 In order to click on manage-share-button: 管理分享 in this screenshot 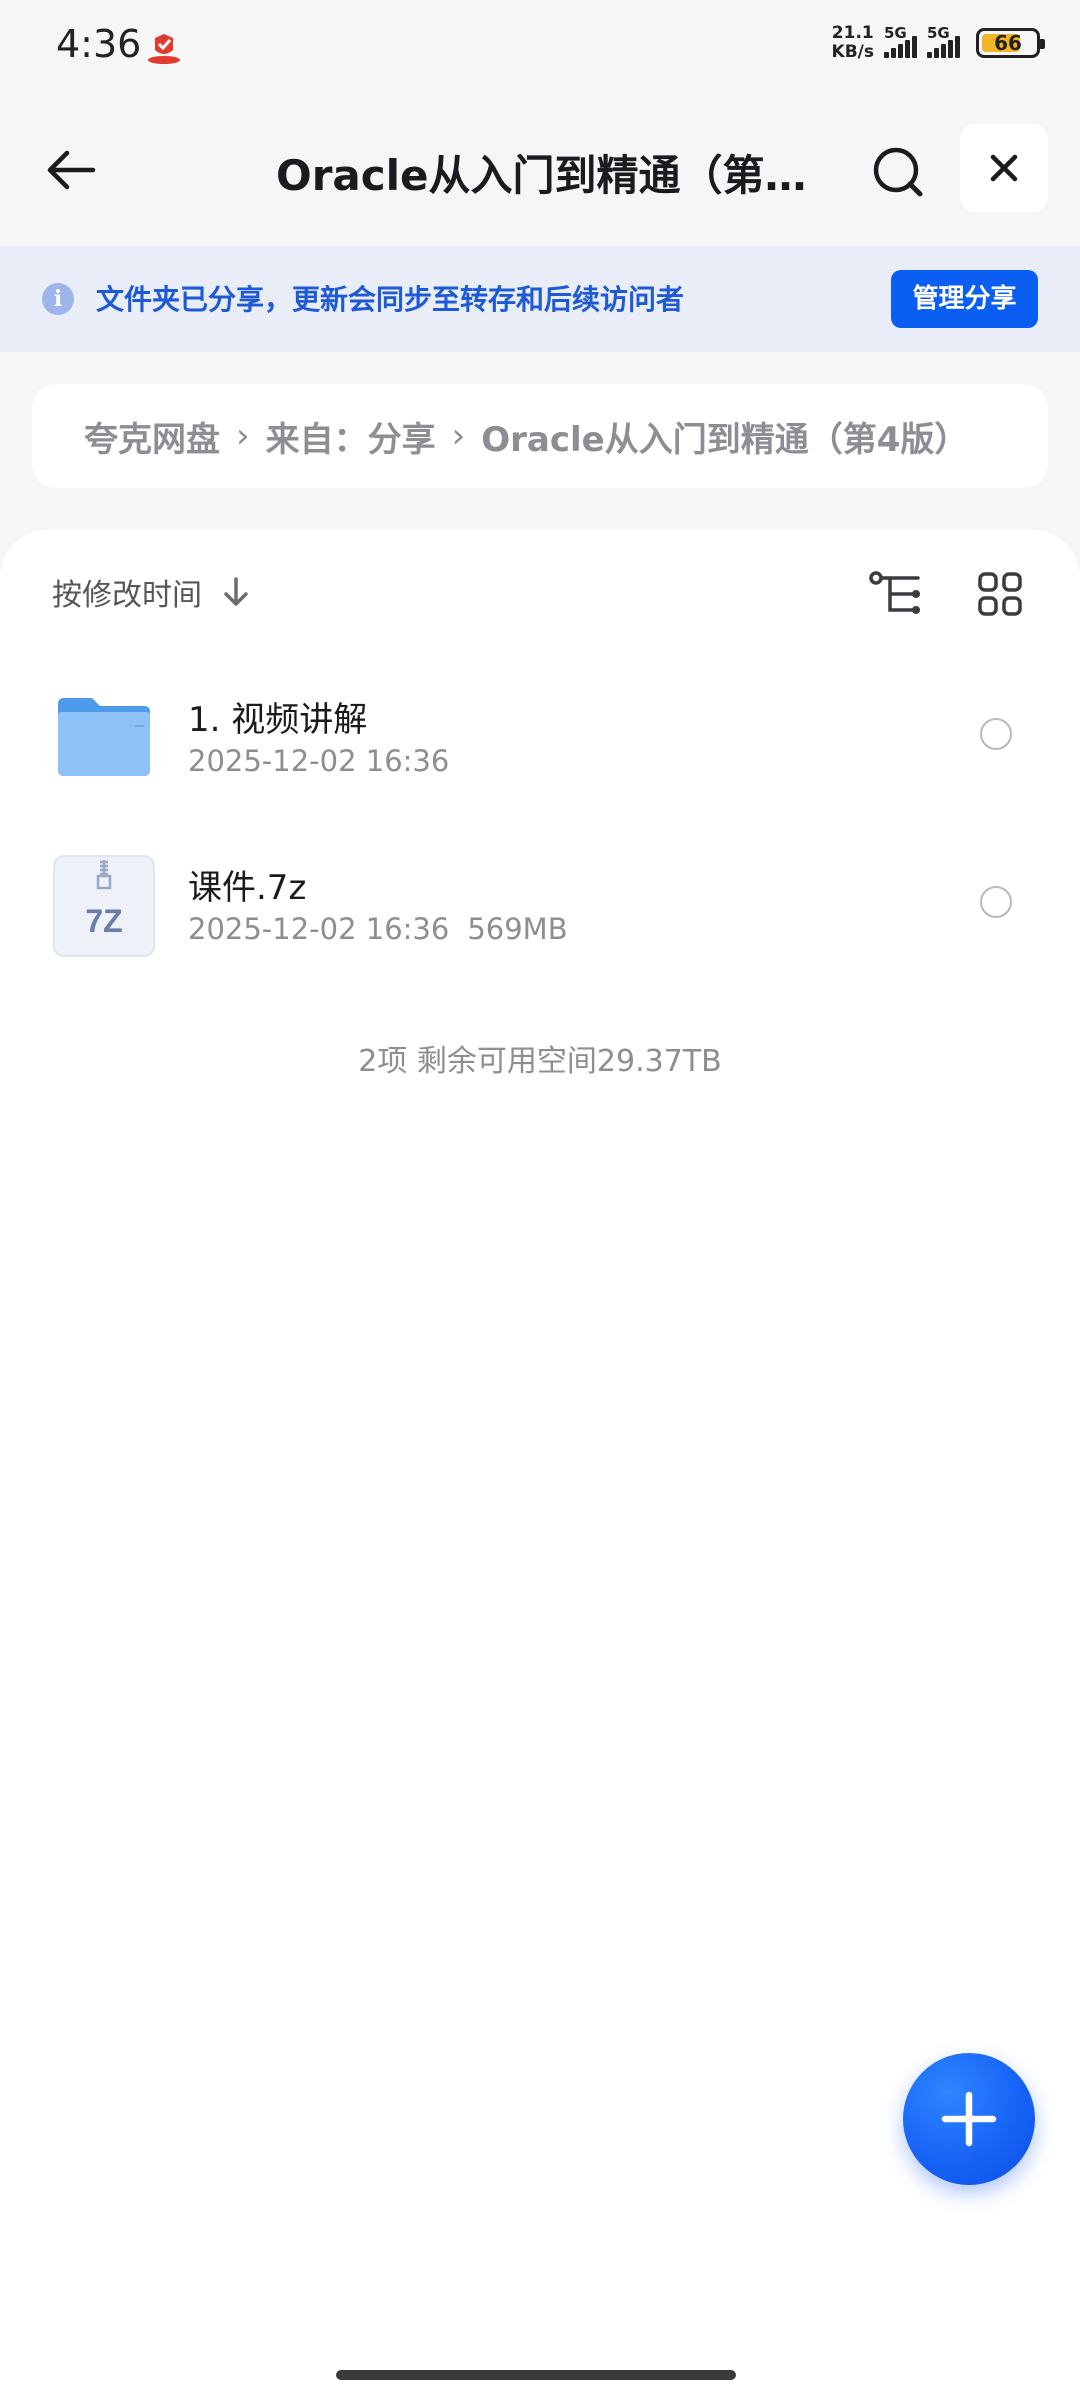, I will do `click(964, 299)`.